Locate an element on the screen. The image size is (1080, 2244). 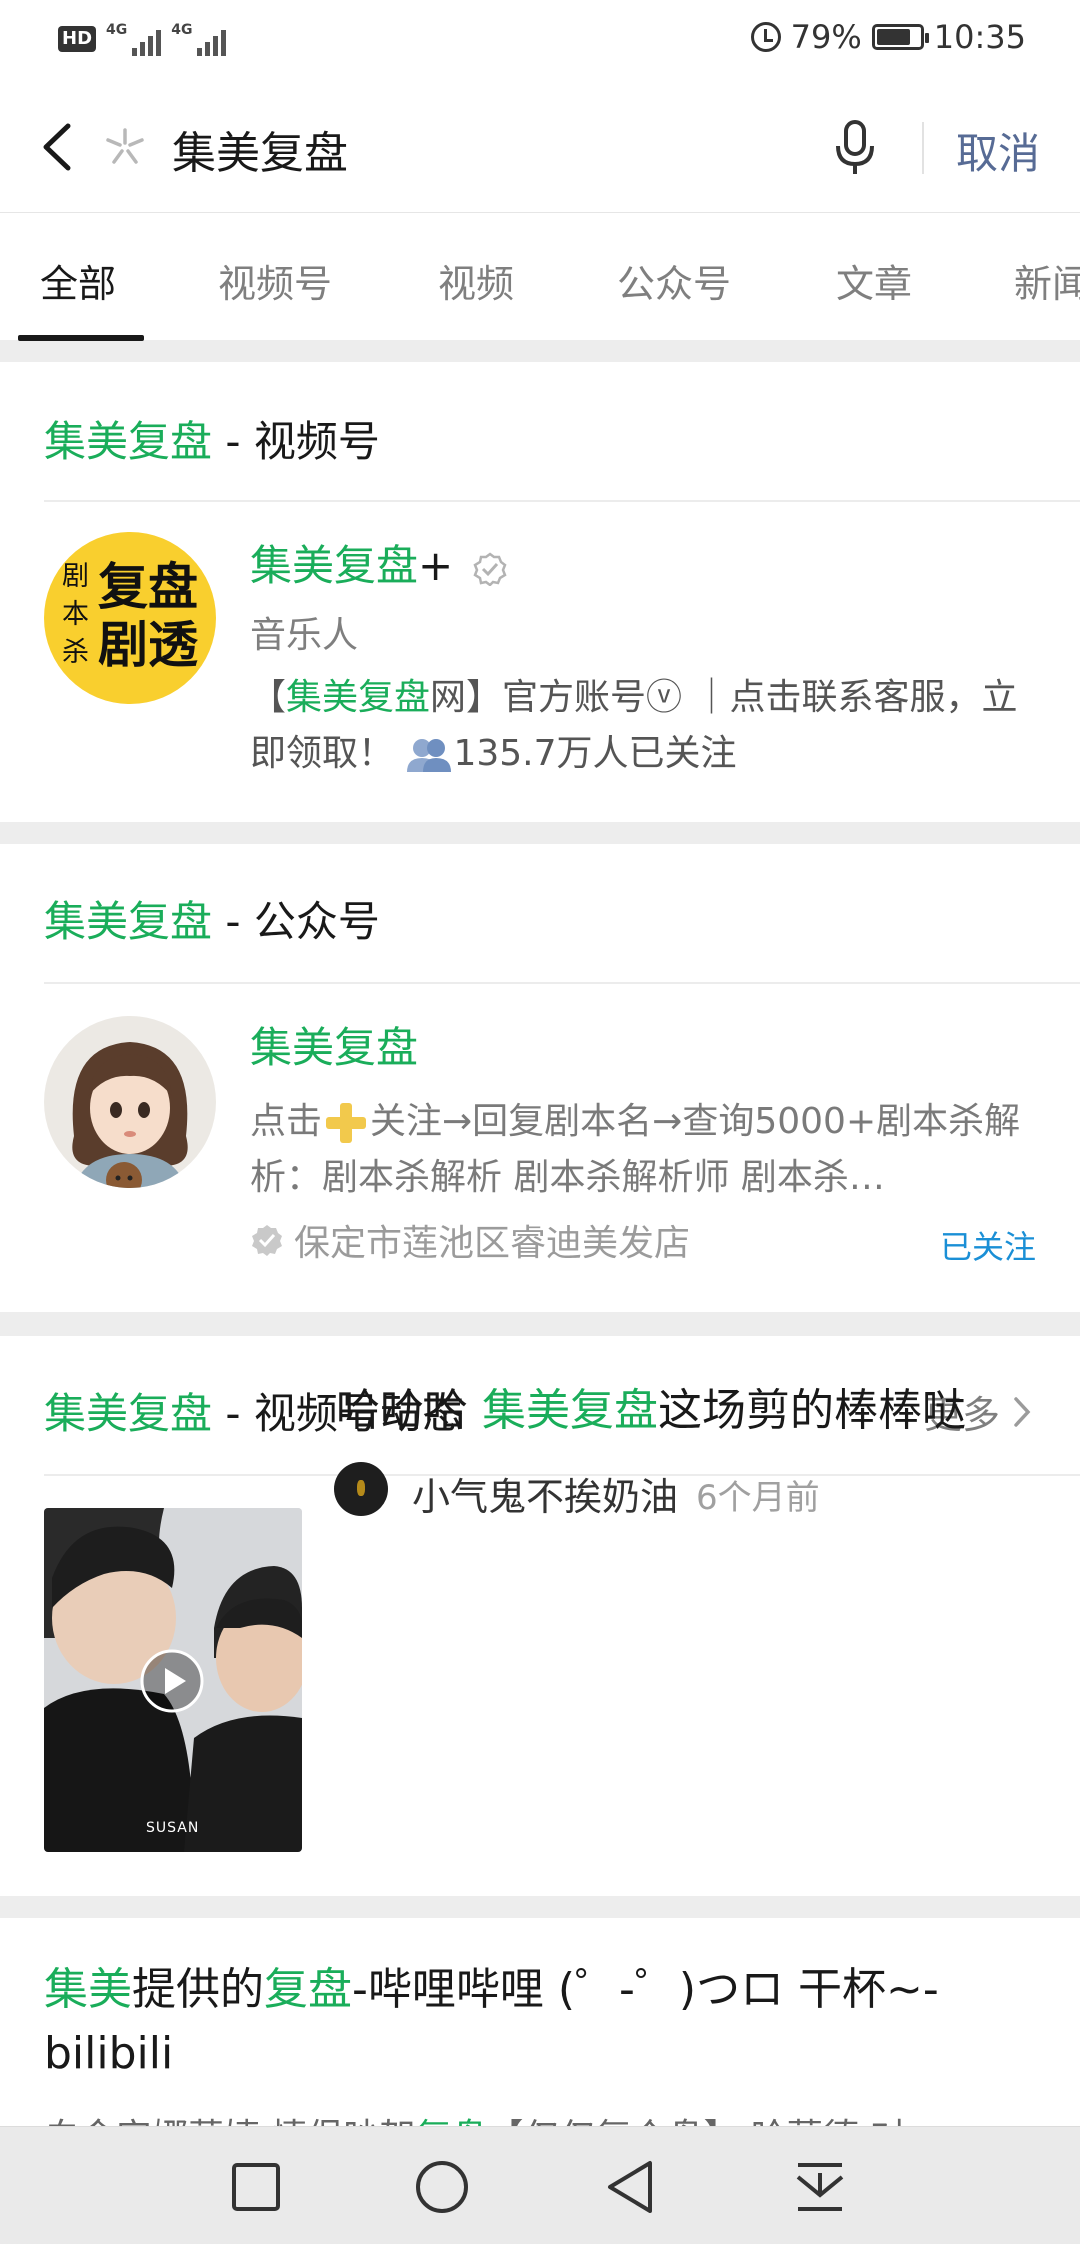
hd-badge: HD is located at coordinates (77, 39).